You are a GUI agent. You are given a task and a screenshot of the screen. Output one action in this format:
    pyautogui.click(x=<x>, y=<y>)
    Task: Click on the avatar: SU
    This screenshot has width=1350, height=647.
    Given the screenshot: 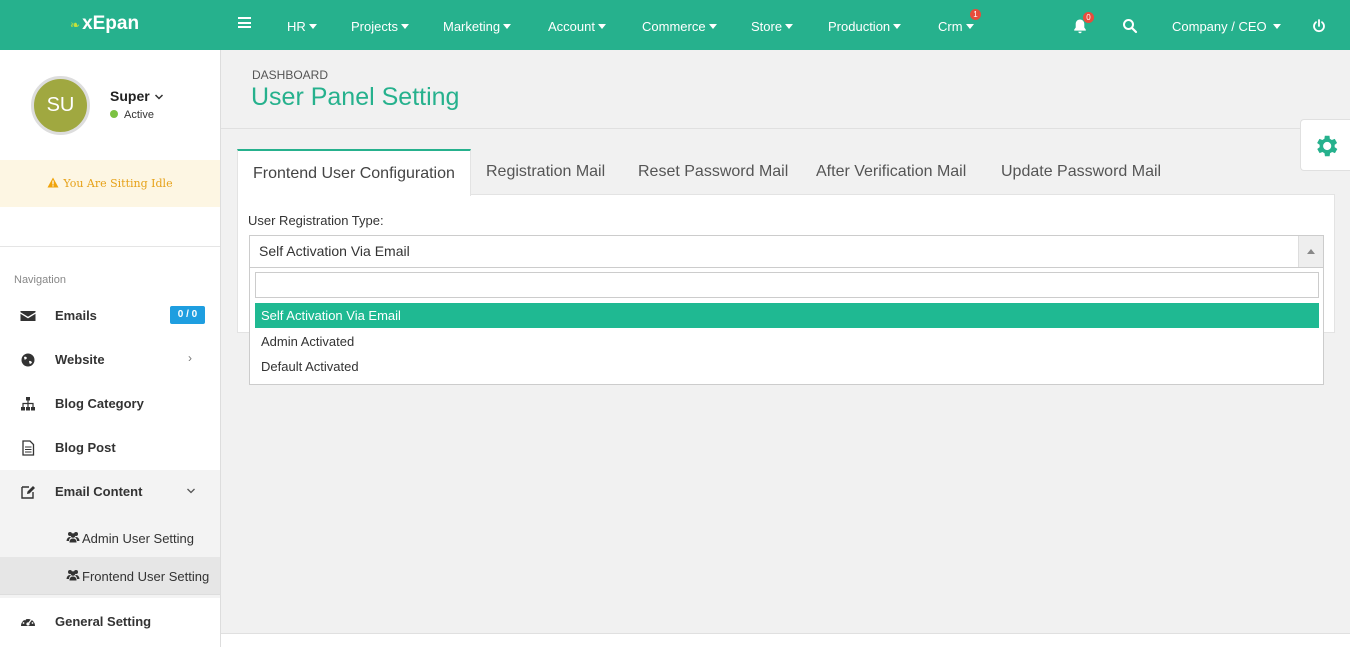 What is the action you would take?
    pyautogui.click(x=60, y=105)
    